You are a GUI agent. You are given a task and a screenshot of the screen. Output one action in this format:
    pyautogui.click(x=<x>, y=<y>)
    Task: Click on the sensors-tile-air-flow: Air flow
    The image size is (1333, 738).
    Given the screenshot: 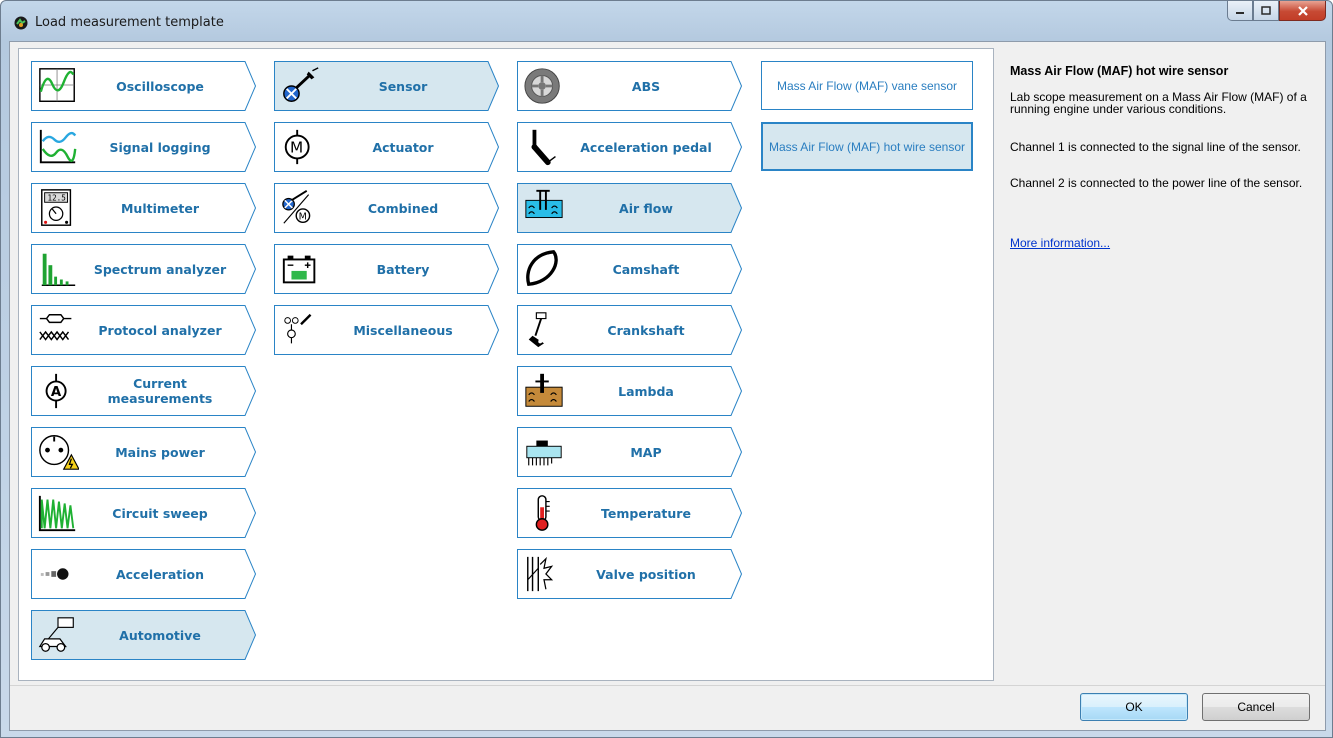 What is the action you would take?
    pyautogui.click(x=629, y=208)
    